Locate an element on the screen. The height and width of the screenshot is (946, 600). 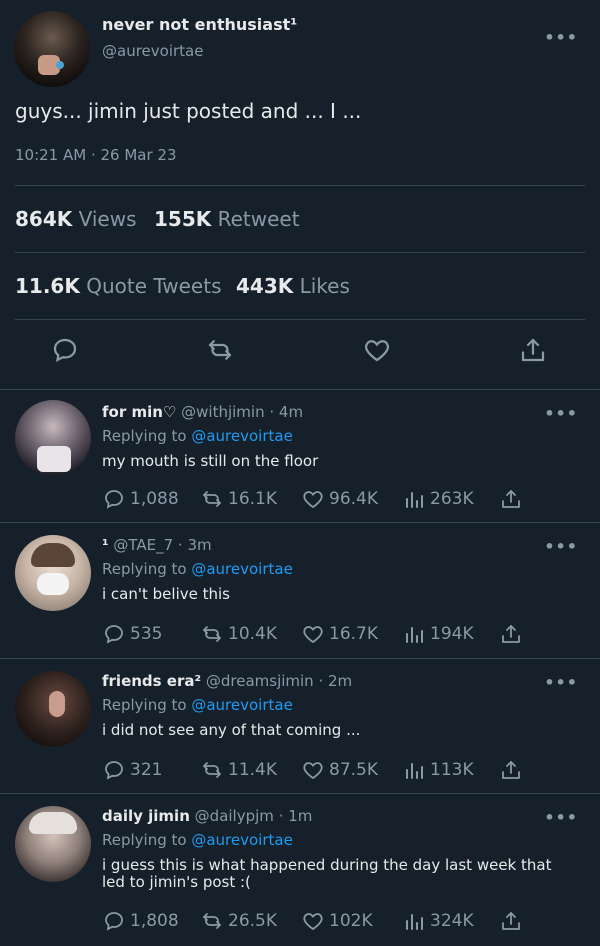
reply-count-button: 321 is located at coordinates (132, 770).